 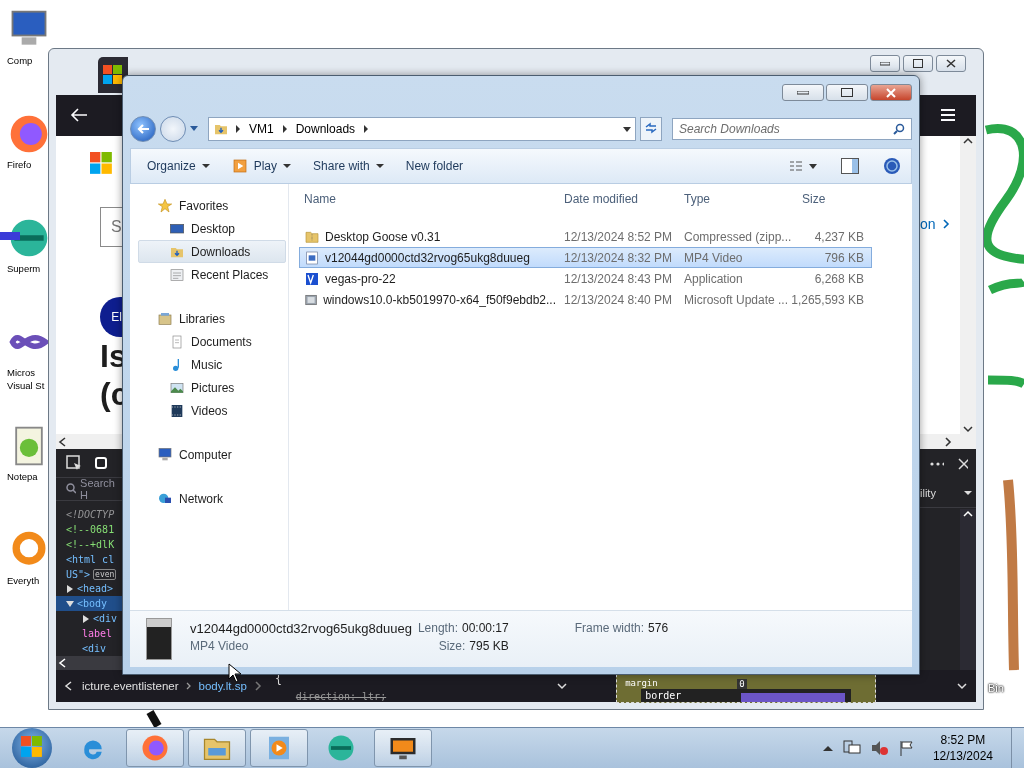 I want to click on toolbar-button: New folder, so click(x=434, y=166).